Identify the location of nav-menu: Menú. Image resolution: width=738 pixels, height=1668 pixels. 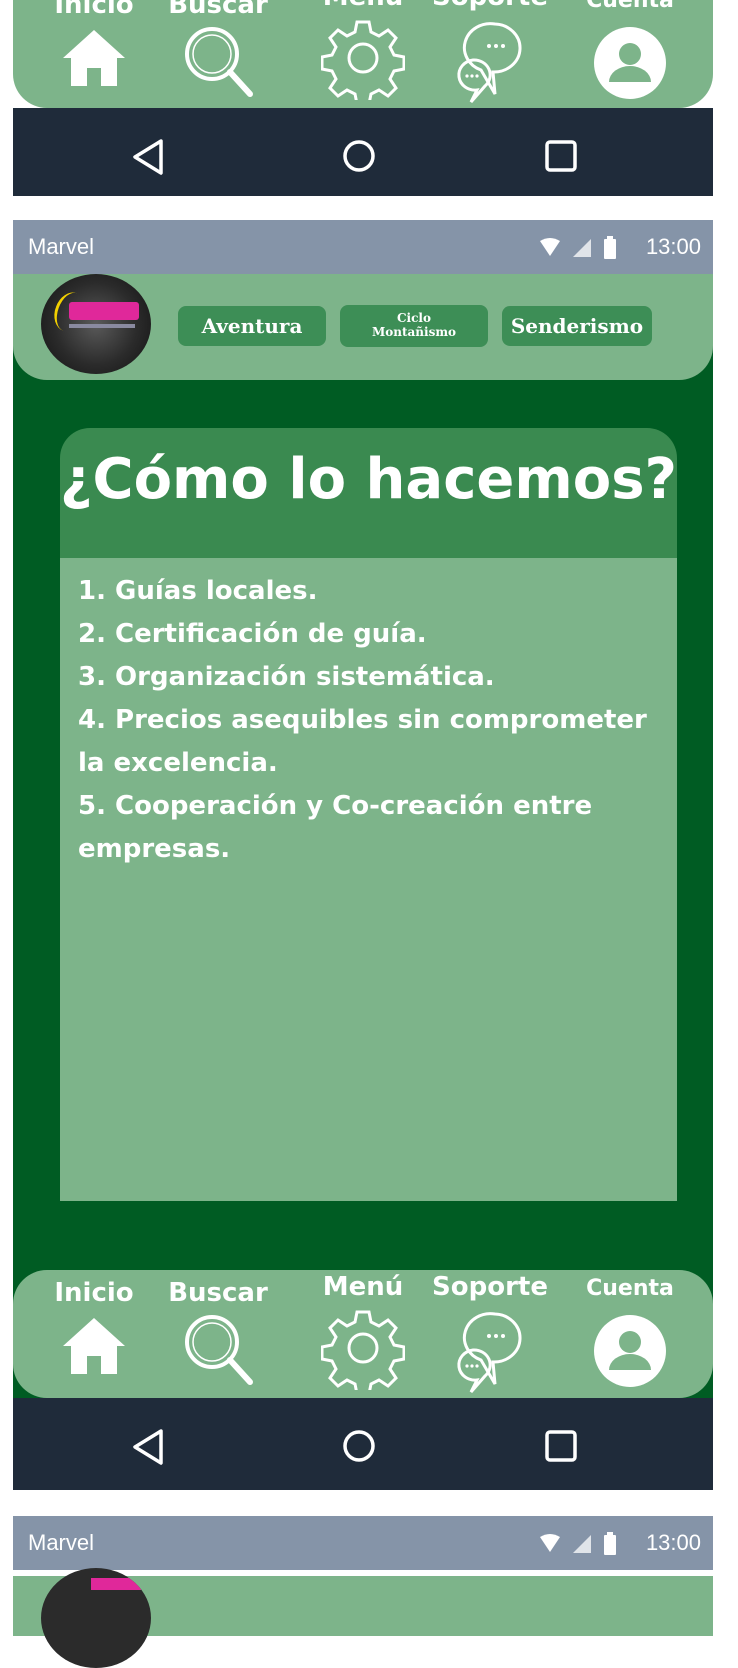
(363, 1332).